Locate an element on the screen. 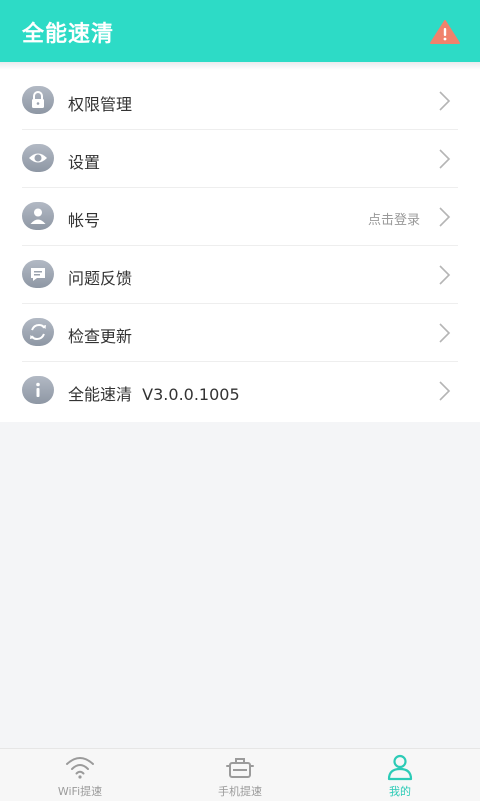 The height and width of the screenshot is (801, 480). warning-triangle-icon is located at coordinates (445, 32).